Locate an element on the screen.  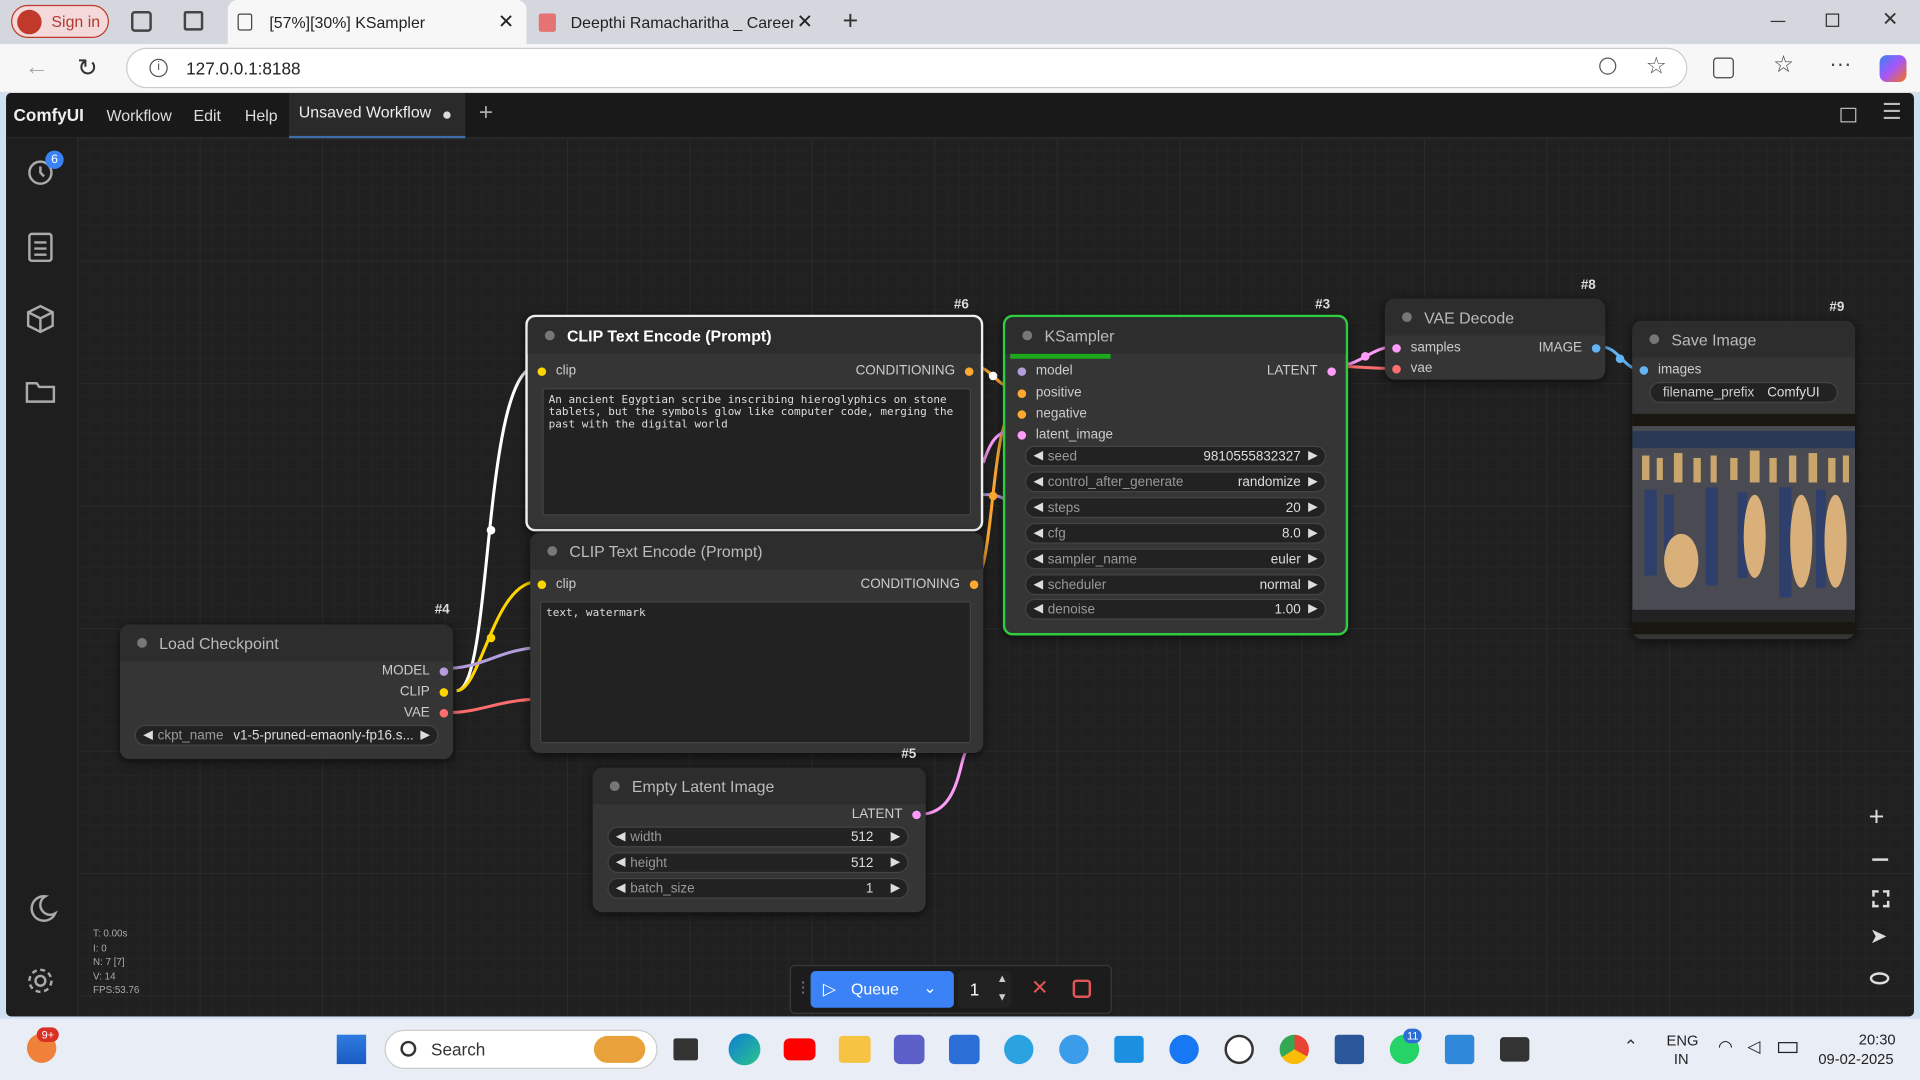
samples-input-dot is located at coordinates (1396, 348).